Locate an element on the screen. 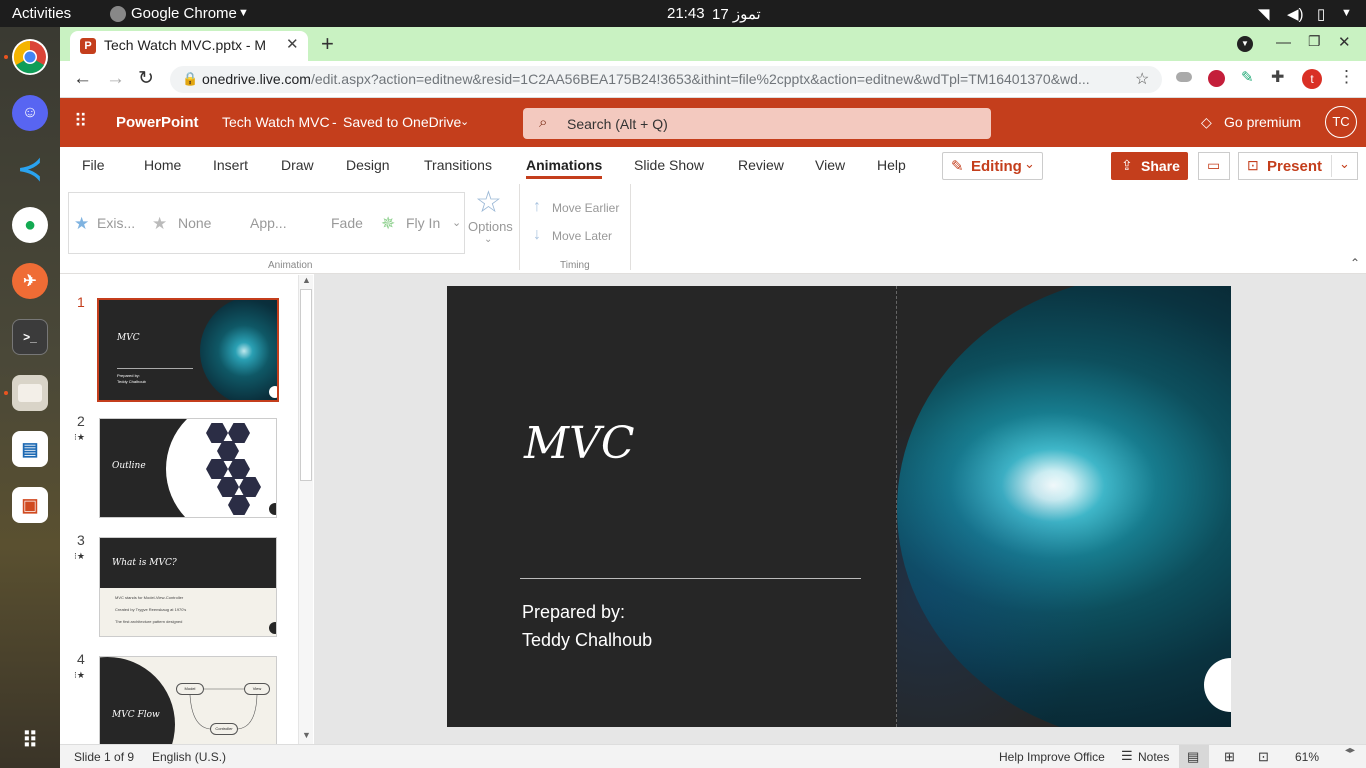  notes-icon: ☰ is located at coordinates (1127, 756).